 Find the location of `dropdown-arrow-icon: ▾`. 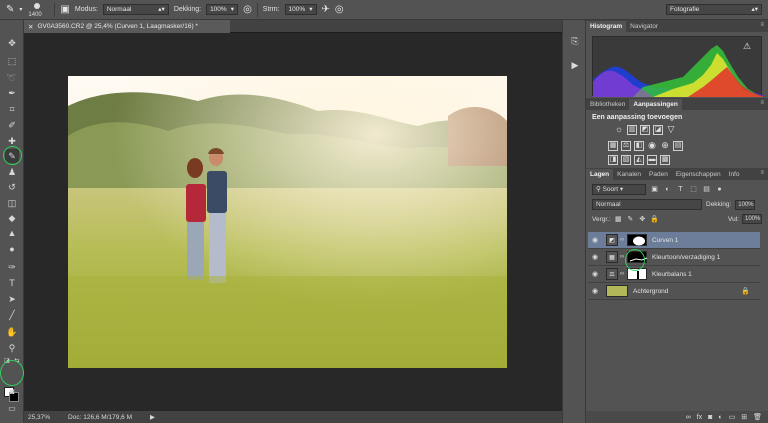

dropdown-arrow-icon: ▾ is located at coordinates (20, 10).